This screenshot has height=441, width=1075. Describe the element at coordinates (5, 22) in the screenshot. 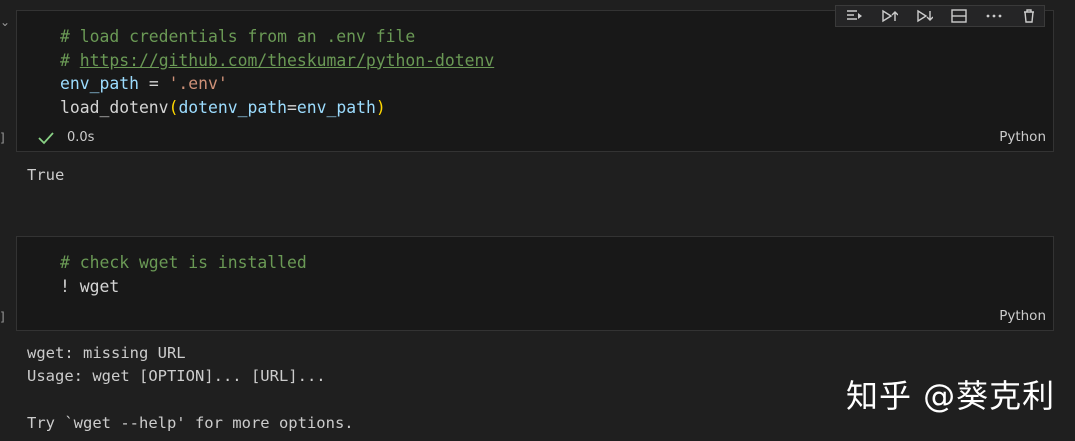

I see `collapse-chevron-icon: ⌄` at that location.